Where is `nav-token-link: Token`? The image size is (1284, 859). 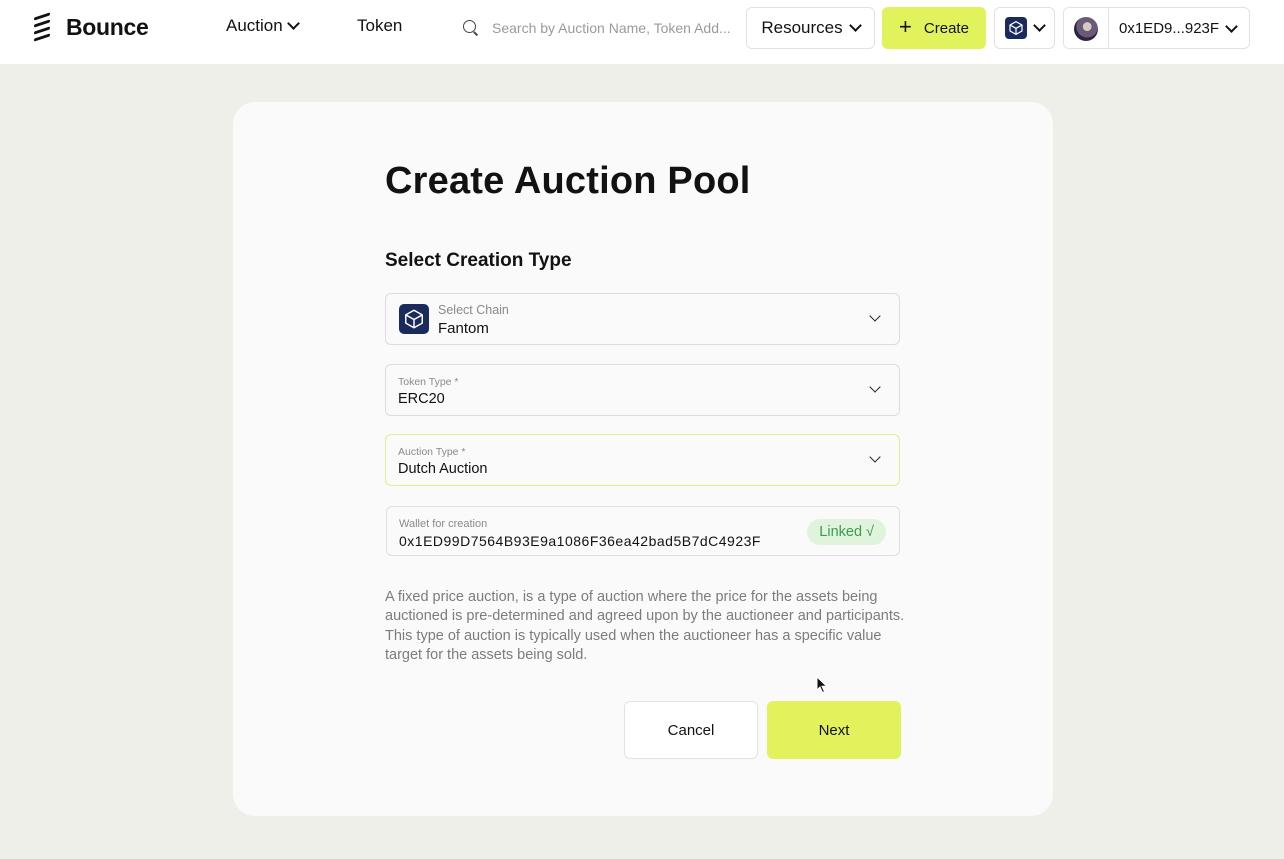 nav-token-link: Token is located at coordinates (379, 26).